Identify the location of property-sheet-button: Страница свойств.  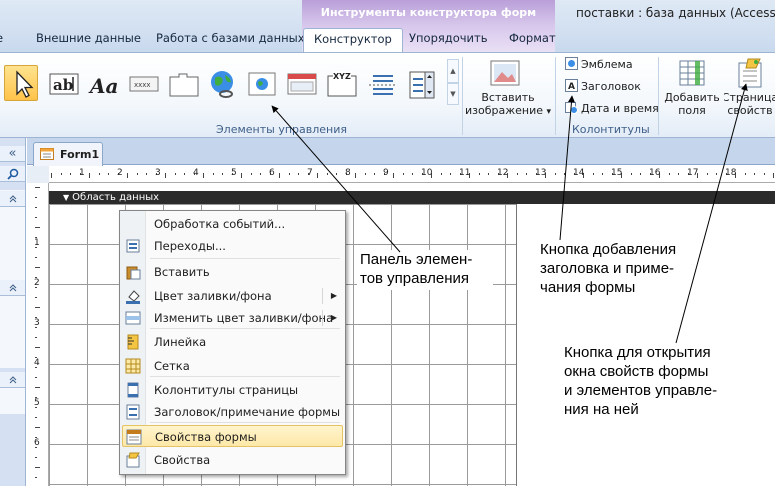
(749, 88).